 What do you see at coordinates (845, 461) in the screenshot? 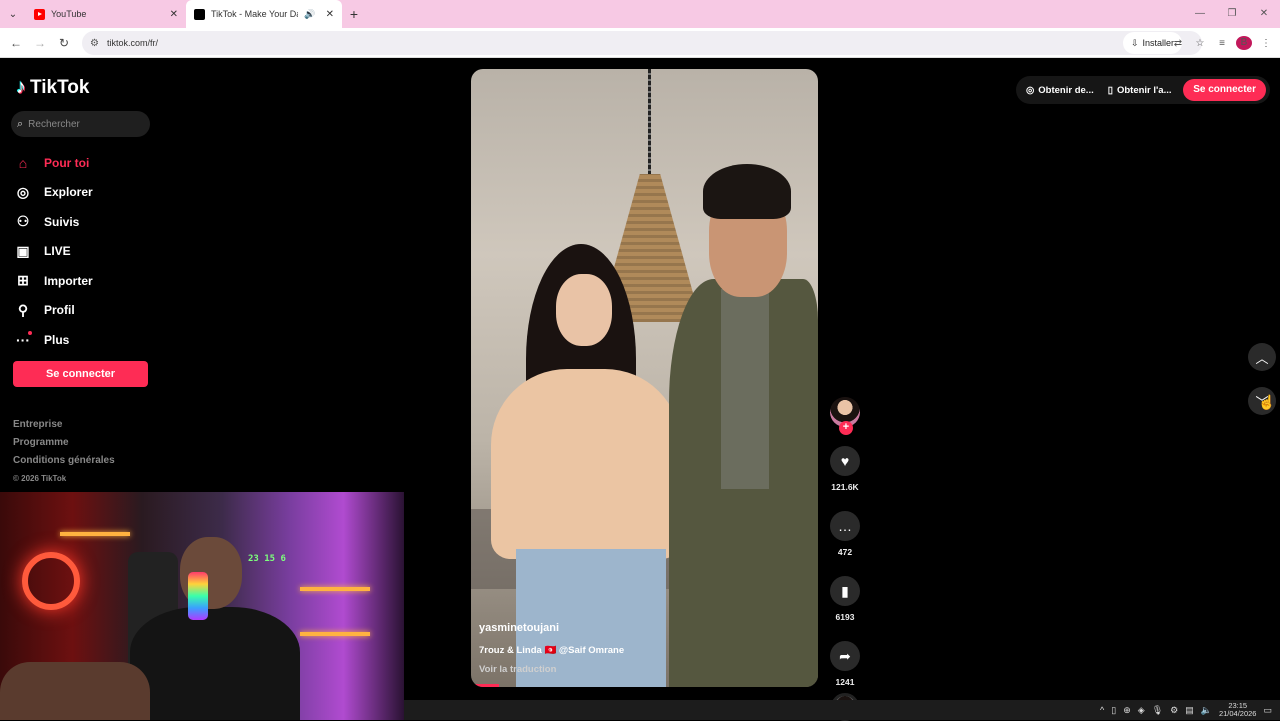
I see `heart-icon: ♥` at bounding box center [845, 461].